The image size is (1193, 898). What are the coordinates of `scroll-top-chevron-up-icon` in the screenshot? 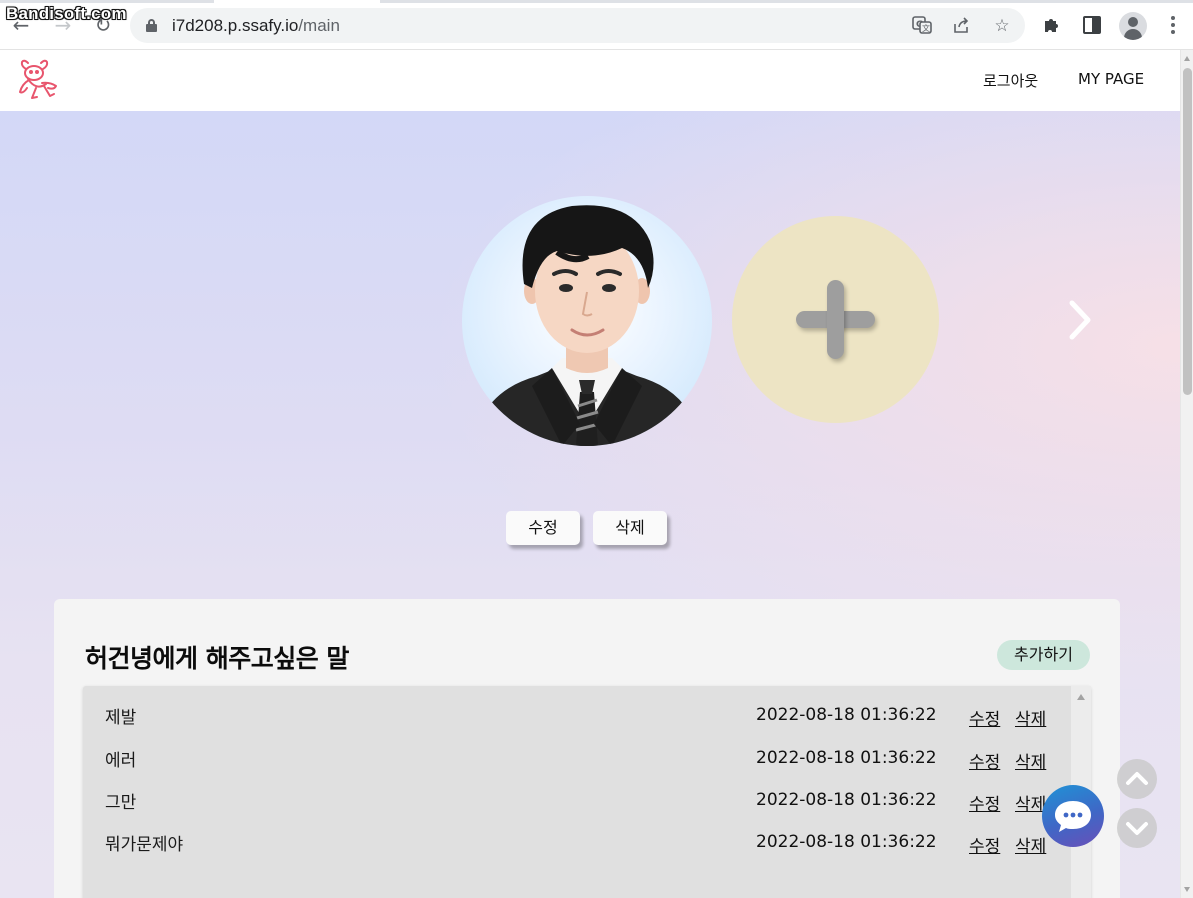 It's located at (1137, 779).